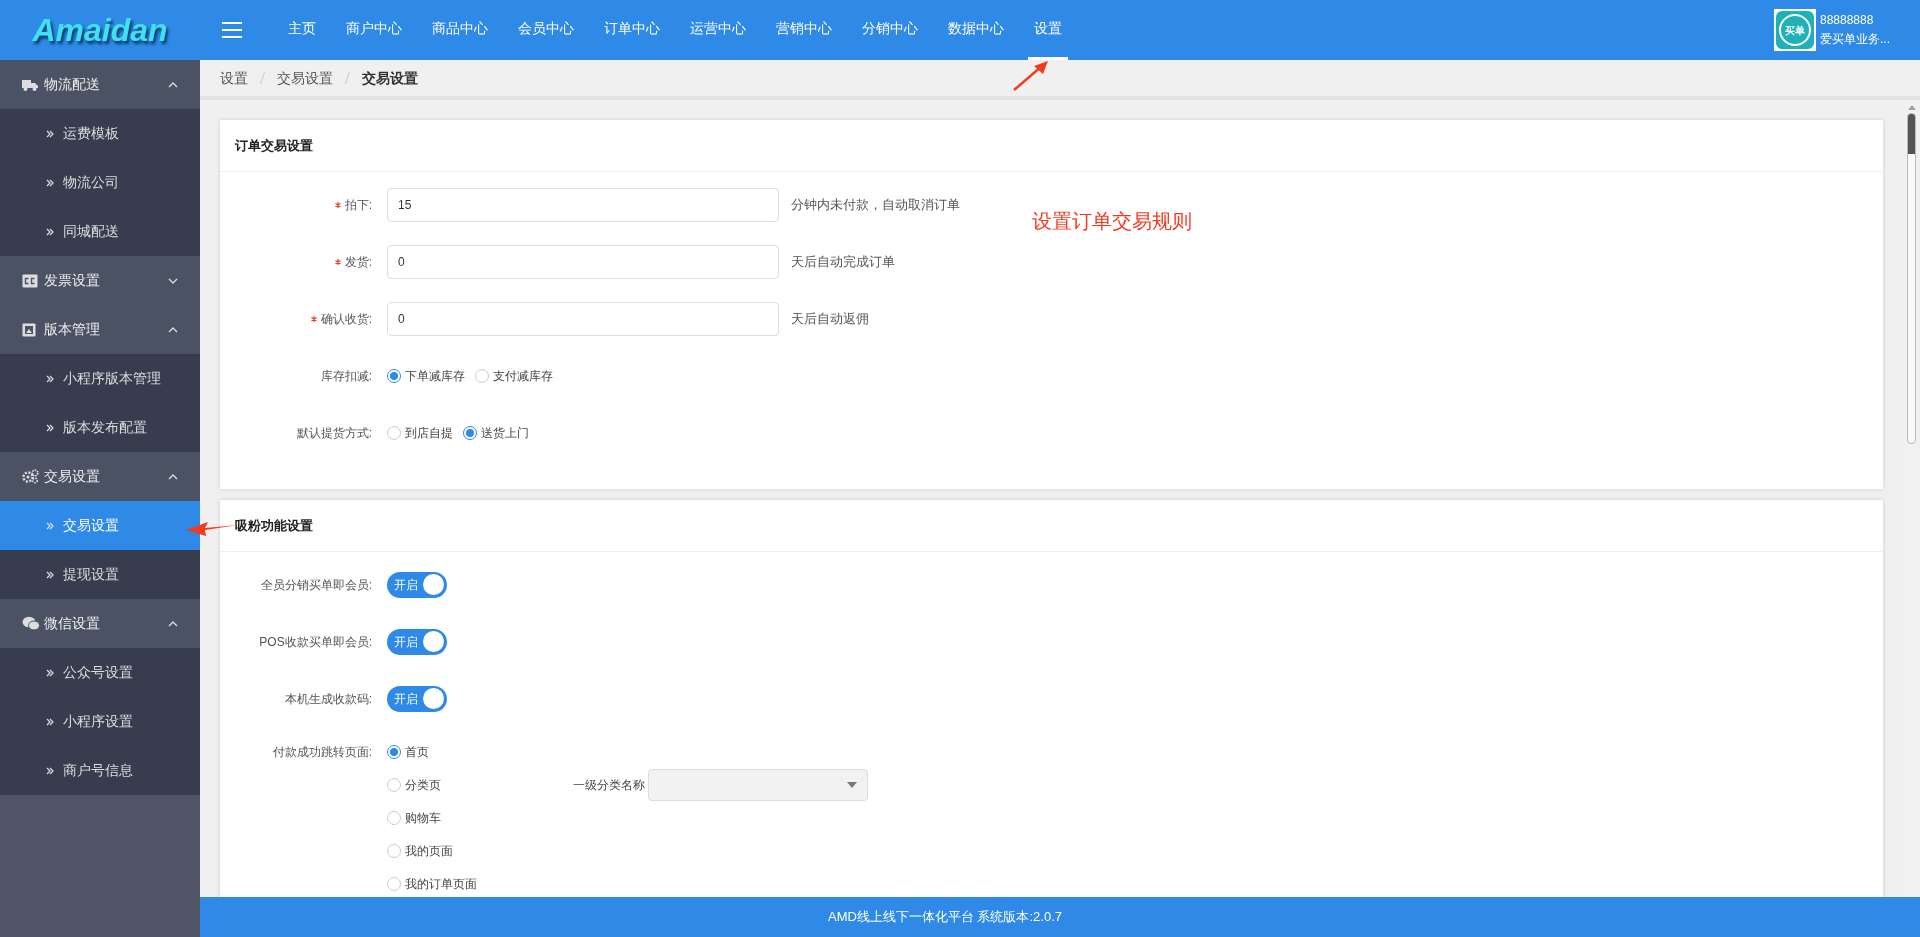  What do you see at coordinates (100, 770) in the screenshot?
I see `sidebar-item: 商户号信息` at bounding box center [100, 770].